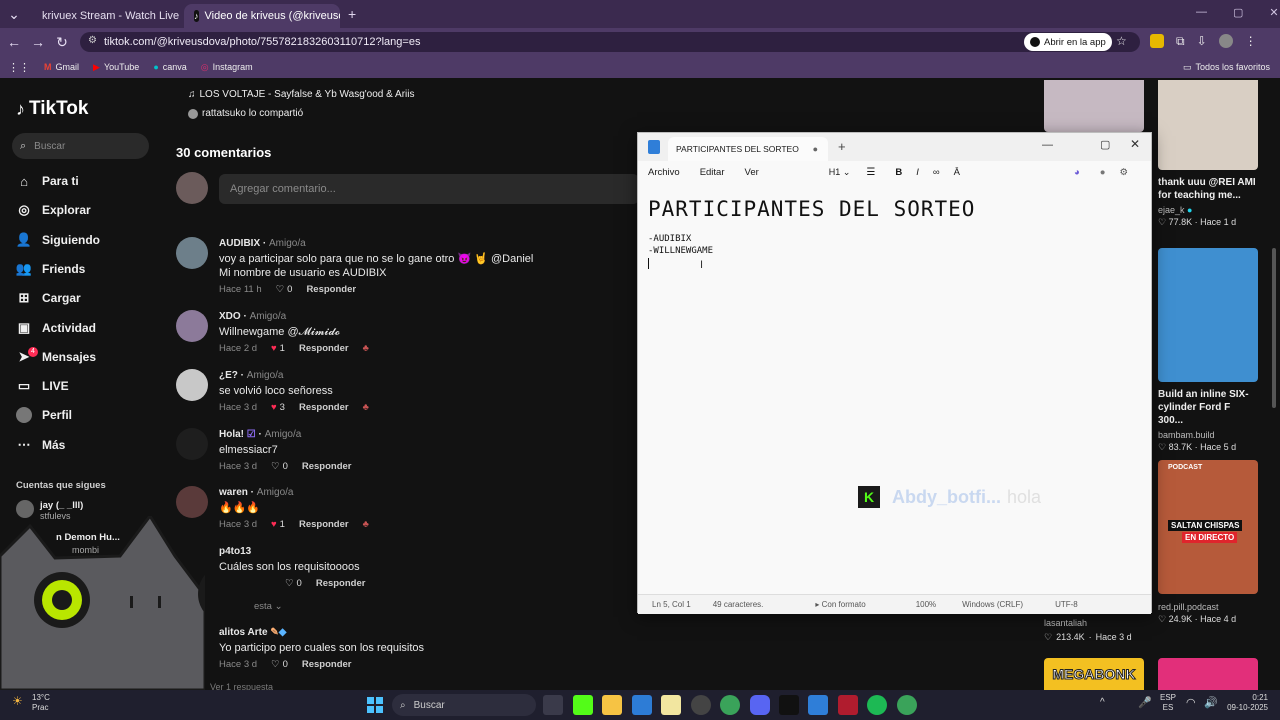 The width and height of the screenshot is (1280, 720). What do you see at coordinates (227, 67) in the screenshot?
I see `bookmark-instagram: ◎ Instagram` at bounding box center [227, 67].